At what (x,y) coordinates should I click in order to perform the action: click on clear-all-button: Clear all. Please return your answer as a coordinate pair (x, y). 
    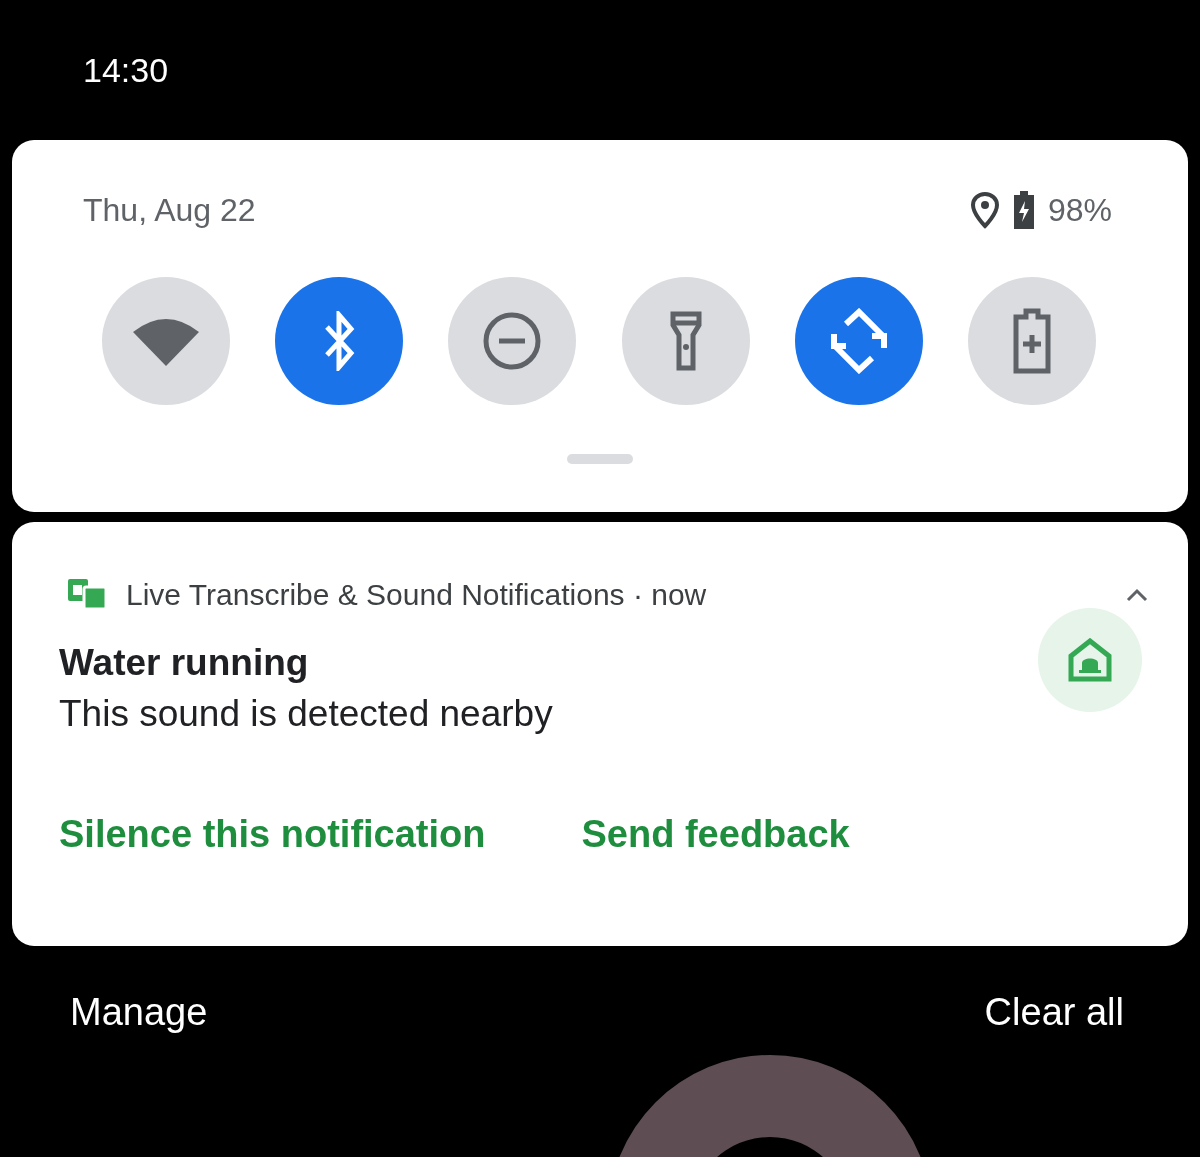
    Looking at the image, I should click on (1054, 1012).